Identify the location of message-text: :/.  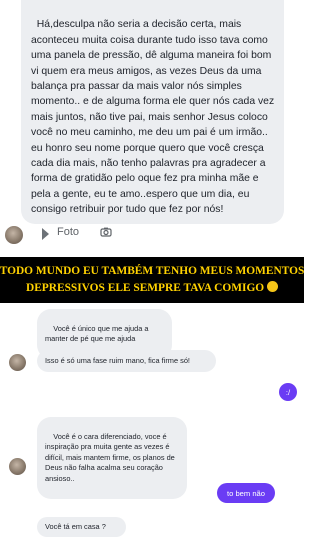
(288, 392).